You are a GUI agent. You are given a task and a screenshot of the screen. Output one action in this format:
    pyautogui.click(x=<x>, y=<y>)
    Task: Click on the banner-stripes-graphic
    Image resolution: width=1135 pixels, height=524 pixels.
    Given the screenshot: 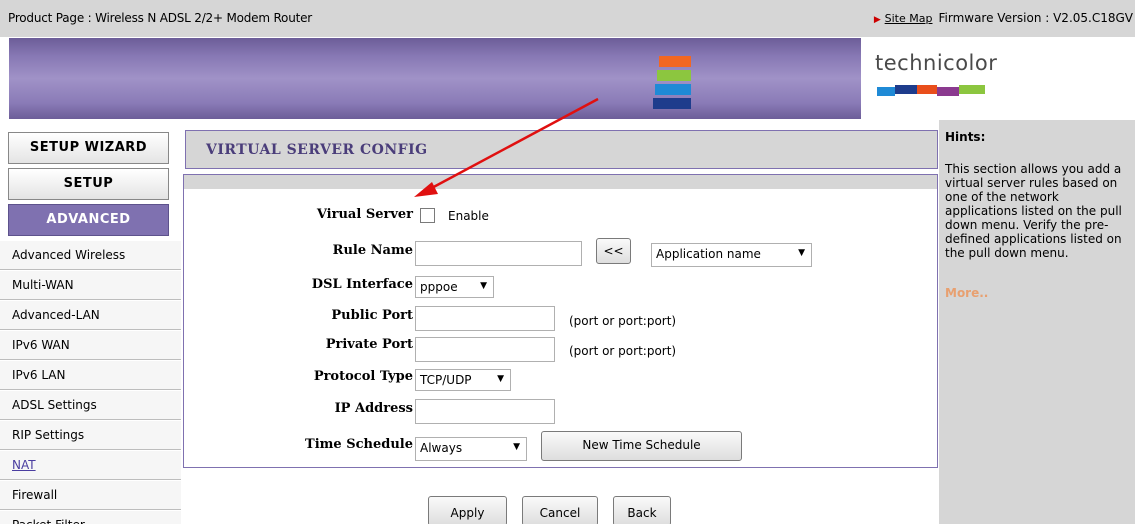 What is the action you would take?
    pyautogui.click(x=672, y=83)
    